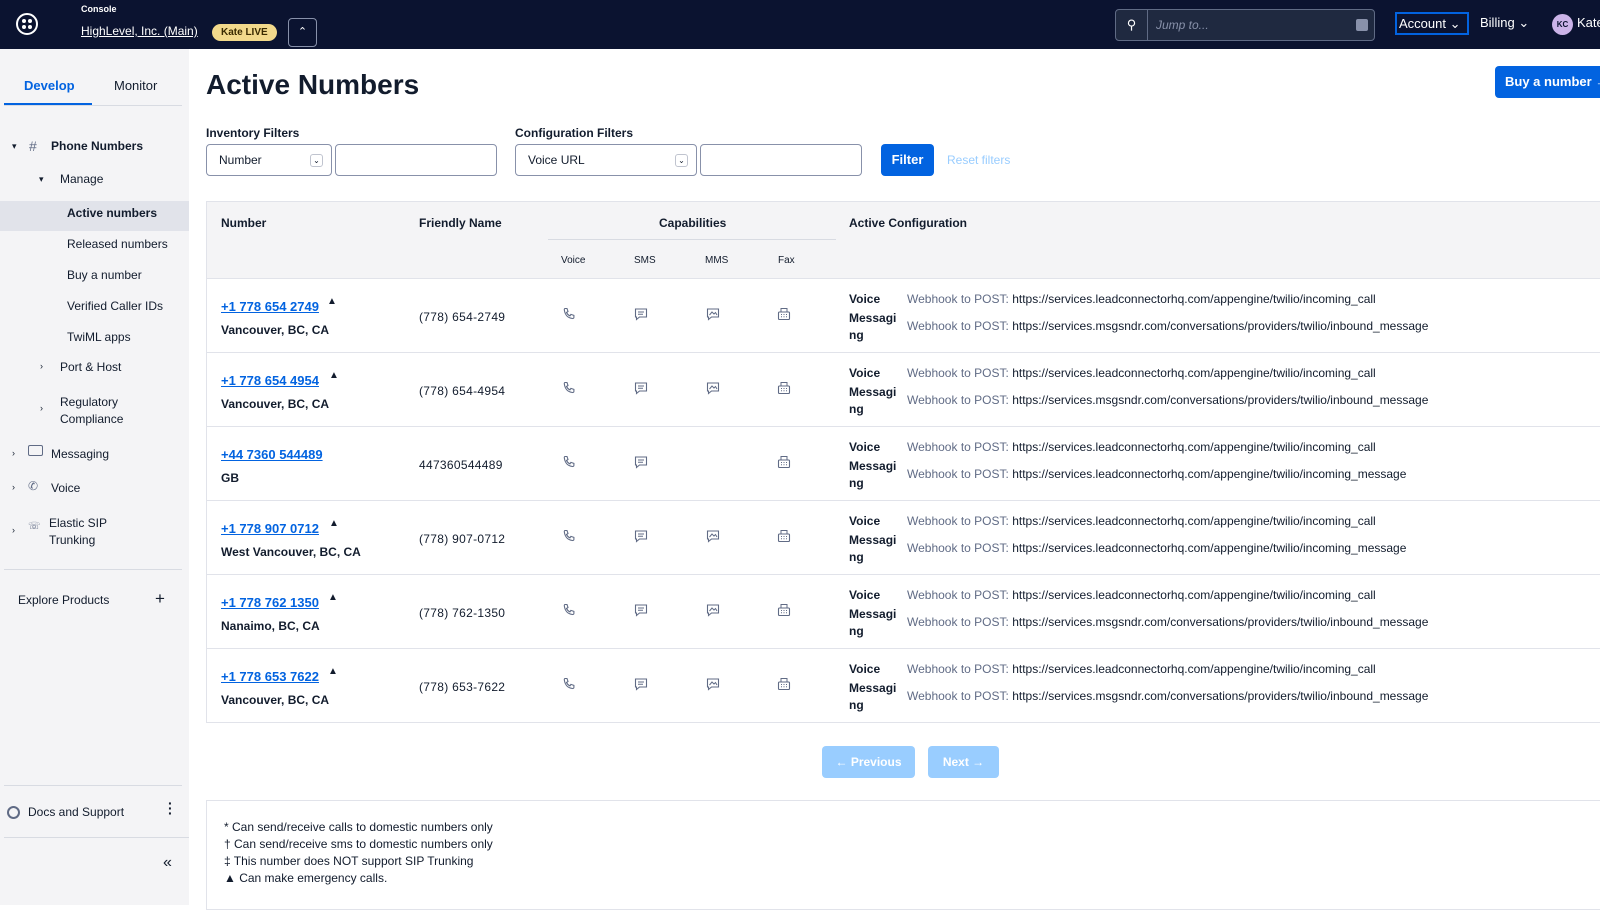 The width and height of the screenshot is (1600, 910). Describe the element at coordinates (270, 380) in the screenshot. I see `phone-number-link: +1 778 654 4954` at that location.